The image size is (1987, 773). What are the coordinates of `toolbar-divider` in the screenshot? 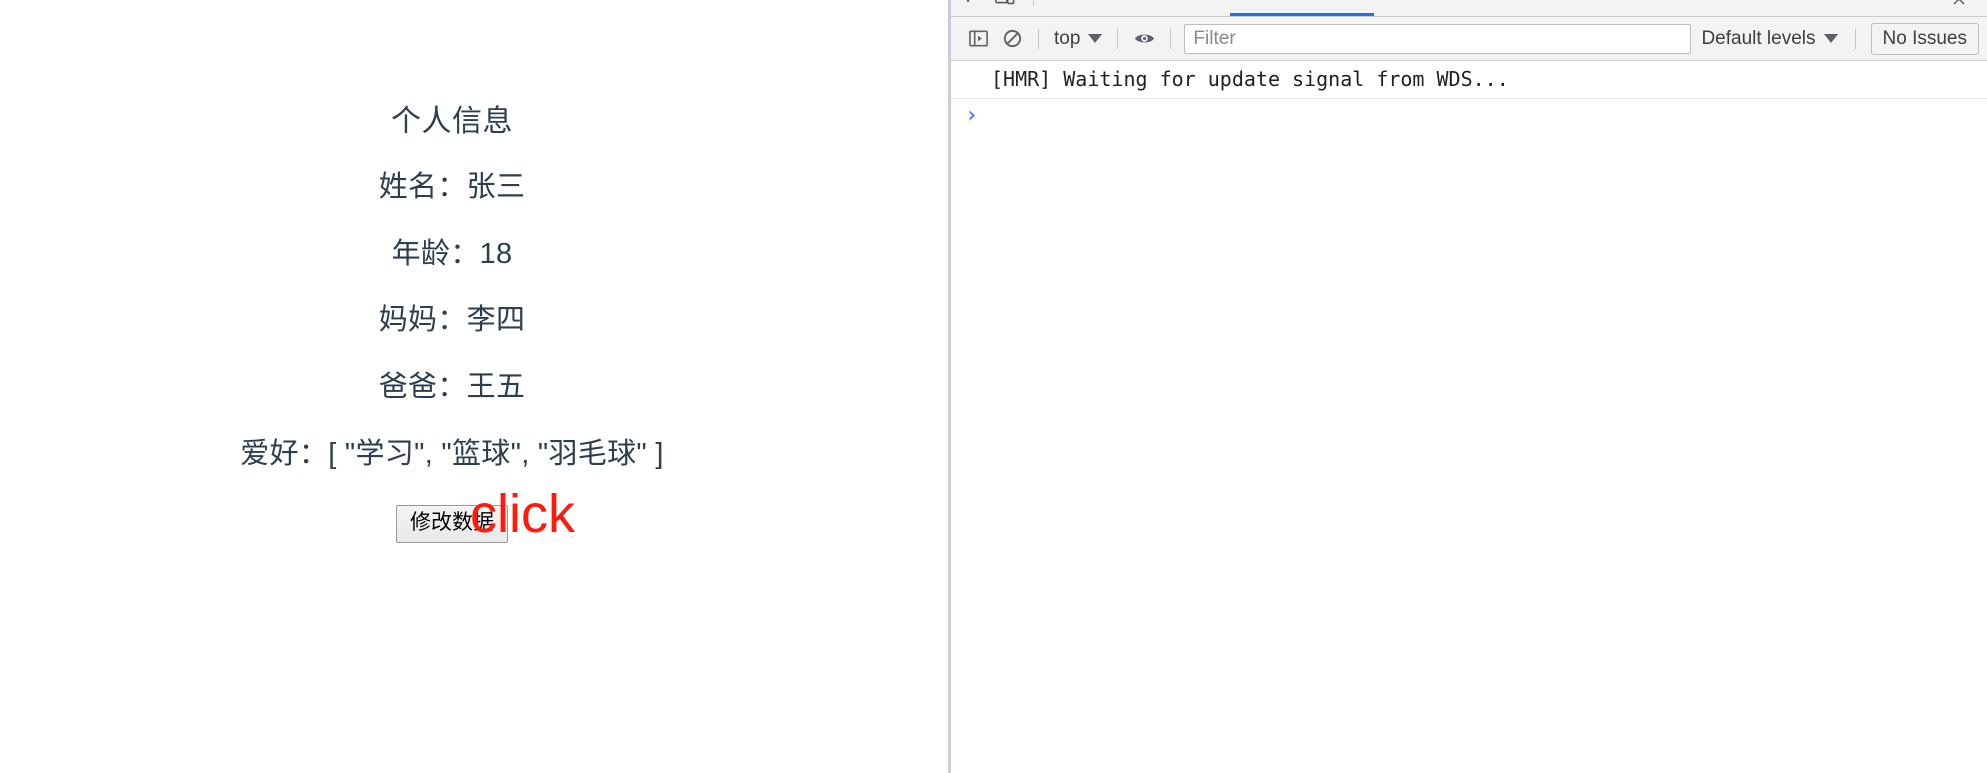 It's located at (1033, 3).